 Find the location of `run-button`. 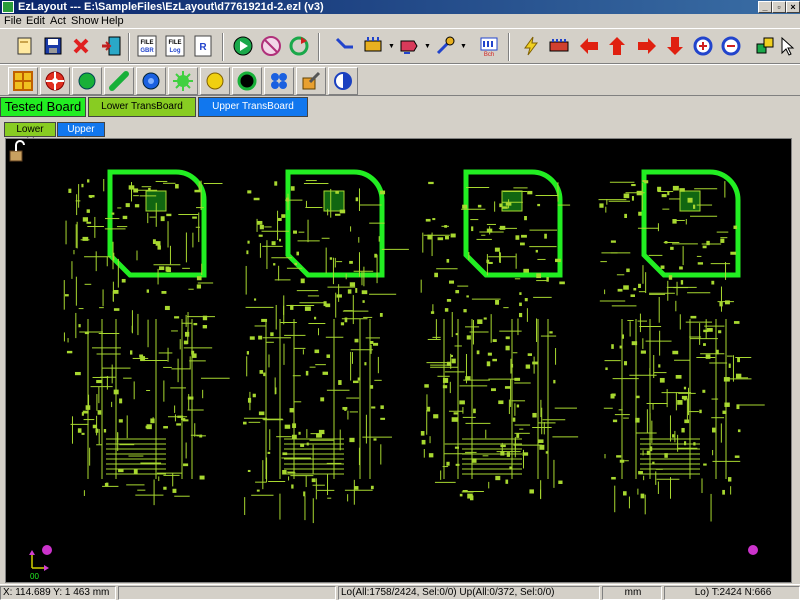

run-button is located at coordinates (243, 46).